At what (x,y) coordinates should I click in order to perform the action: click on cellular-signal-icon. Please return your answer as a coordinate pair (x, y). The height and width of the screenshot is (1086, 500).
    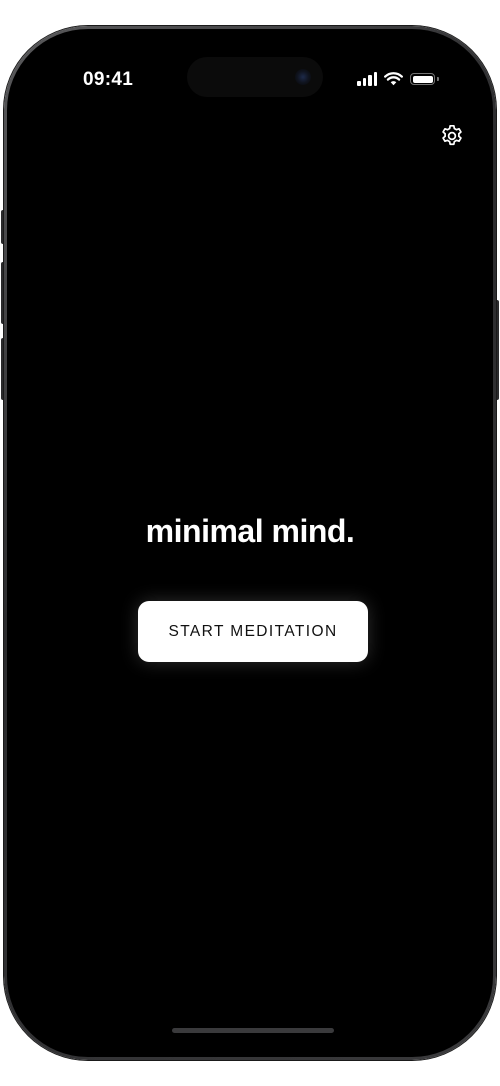
    Looking at the image, I should click on (367, 79).